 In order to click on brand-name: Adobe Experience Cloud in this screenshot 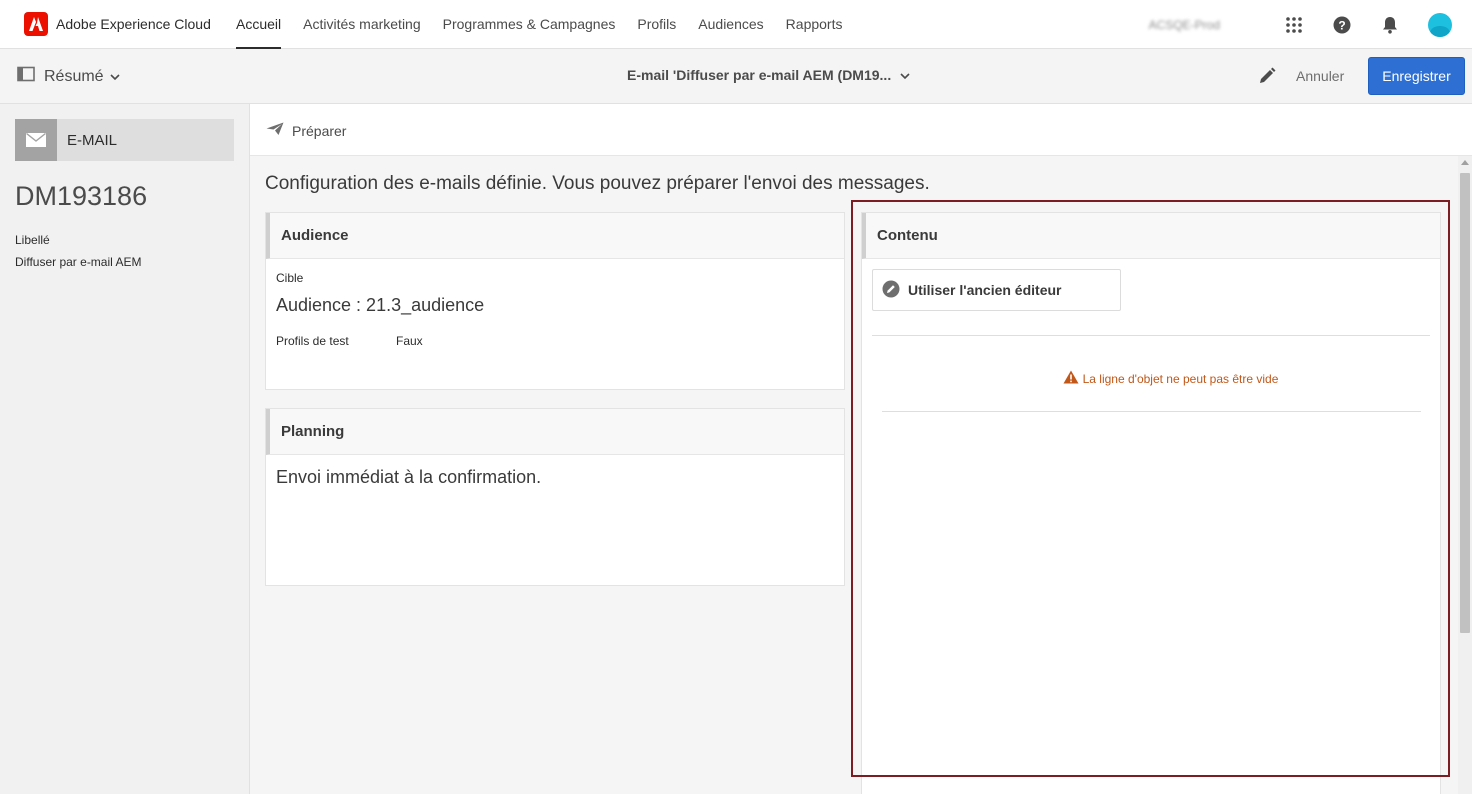, I will do `click(133, 24)`.